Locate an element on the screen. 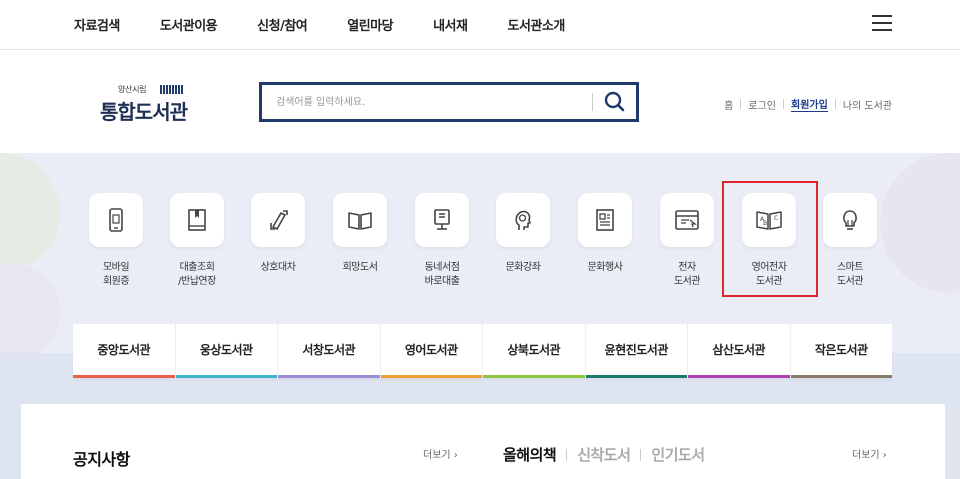 Image resolution: width=960 pixels, height=479 pixels. branch-label: 작은도서관 is located at coordinates (841, 350).